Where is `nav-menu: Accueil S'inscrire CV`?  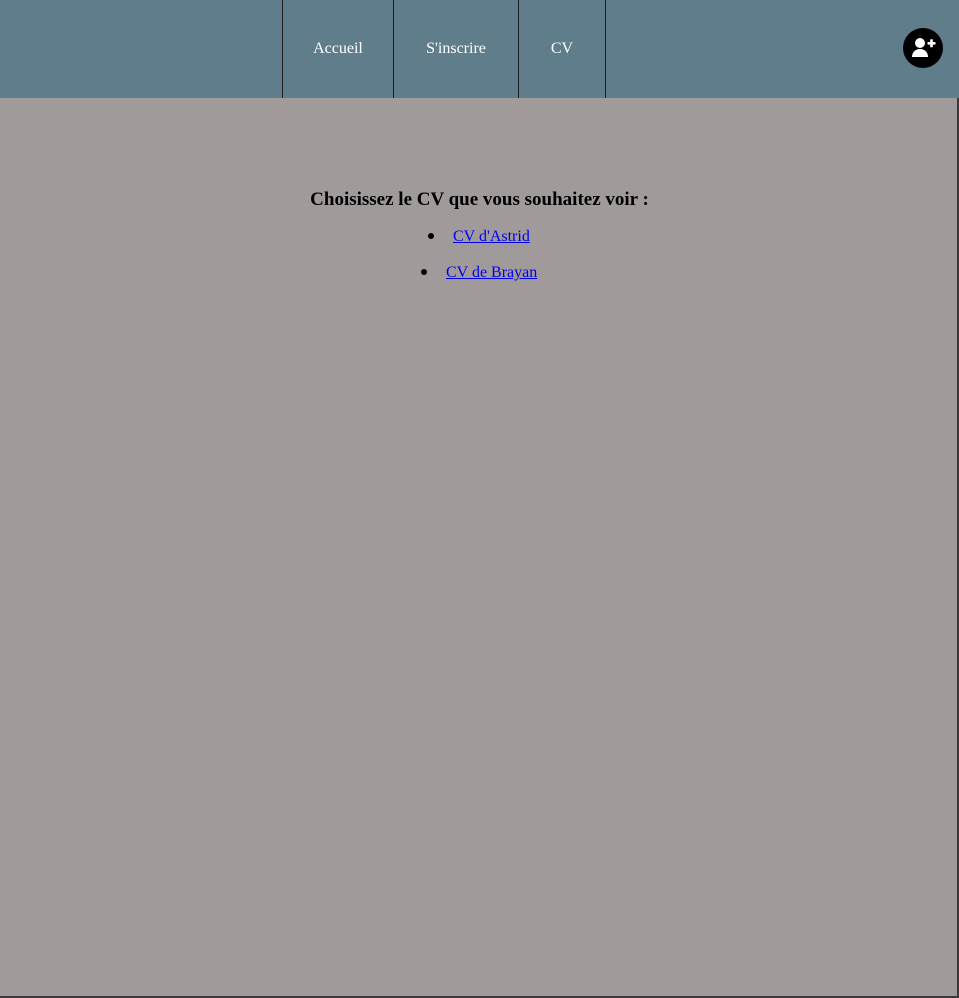 nav-menu: Accueil S'inscrire CV is located at coordinates (444, 49).